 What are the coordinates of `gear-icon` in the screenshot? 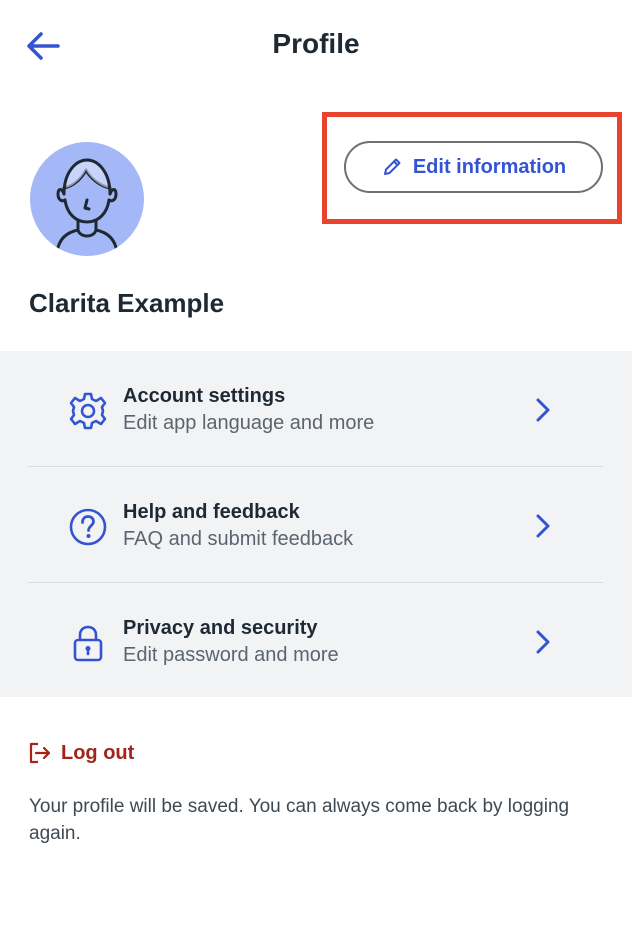 It's located at (88, 411).